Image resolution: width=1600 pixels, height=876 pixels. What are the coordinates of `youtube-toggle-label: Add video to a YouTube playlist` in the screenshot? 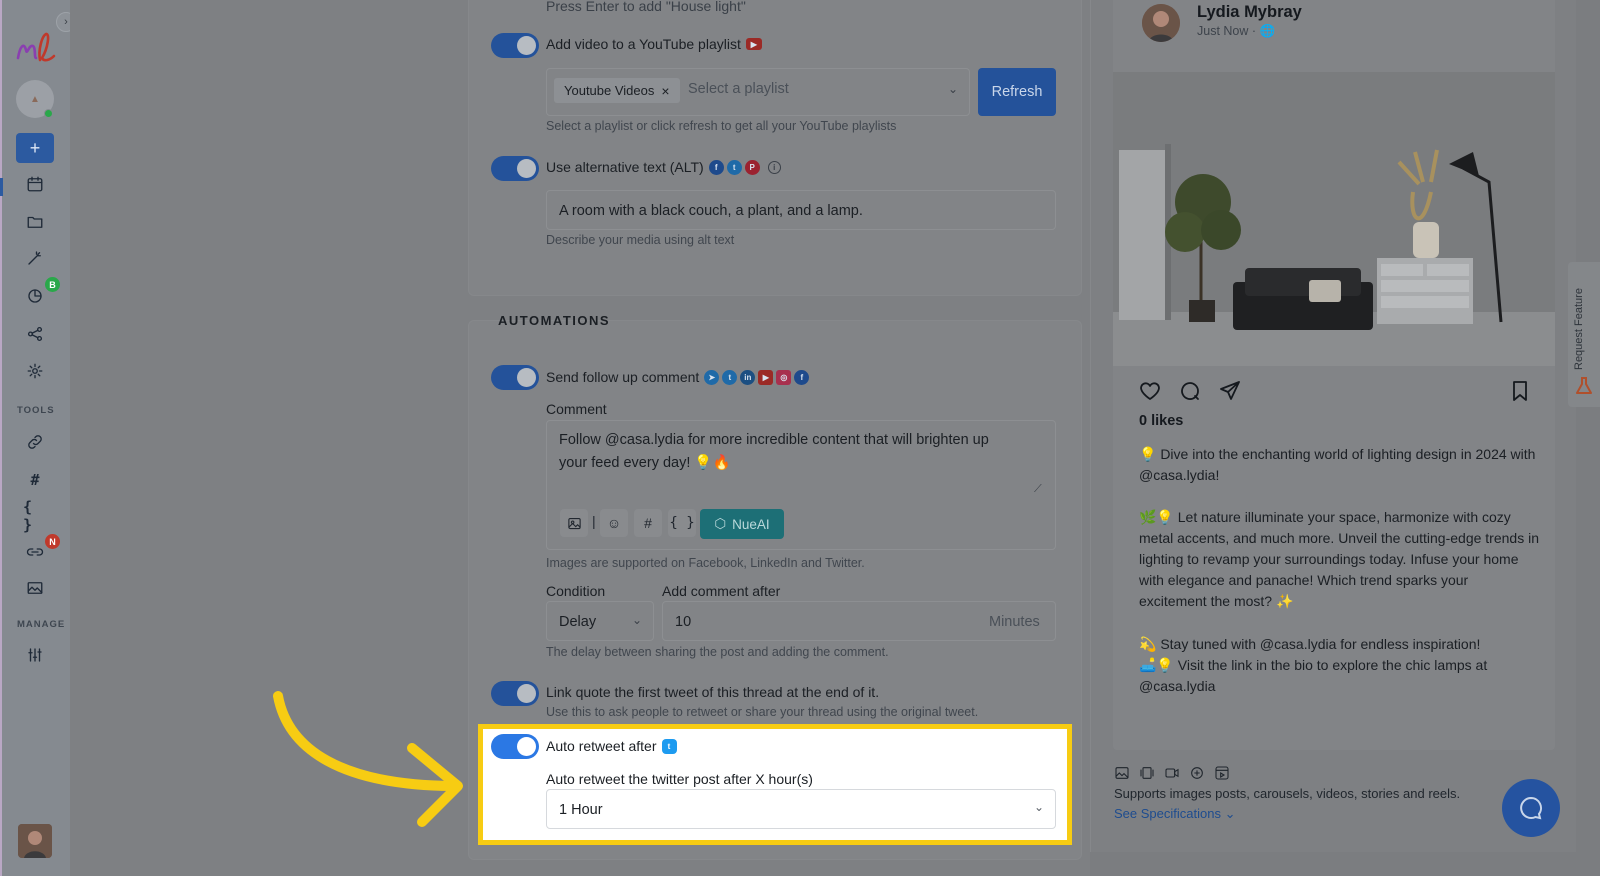 It's located at (643, 44).